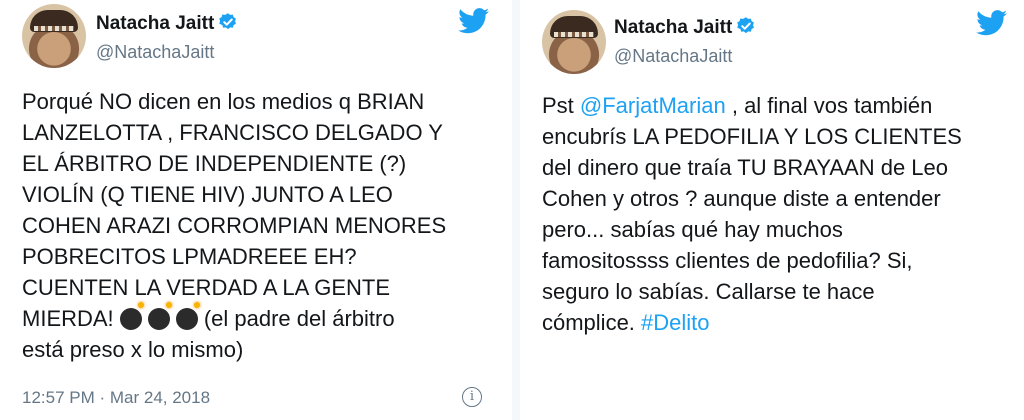 This screenshot has width=1024, height=420. Describe the element at coordinates (516, 210) in the screenshot. I see `card-divider` at that location.